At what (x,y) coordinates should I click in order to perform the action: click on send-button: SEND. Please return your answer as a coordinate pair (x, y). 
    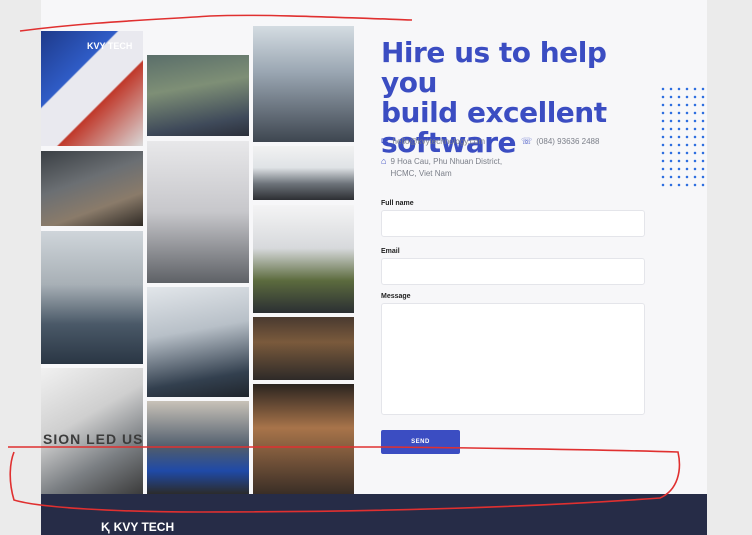
    Looking at the image, I should click on (420, 442).